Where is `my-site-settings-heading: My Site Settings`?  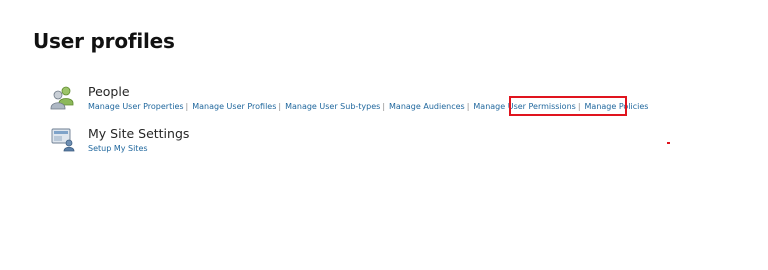
my-site-settings-heading: My Site Settings is located at coordinates (138, 134).